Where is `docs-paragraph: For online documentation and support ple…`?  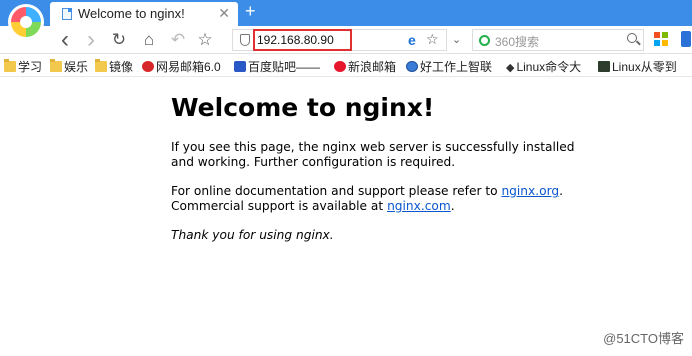
docs-paragraph: For online documentation and support ple… is located at coordinates (367, 198).